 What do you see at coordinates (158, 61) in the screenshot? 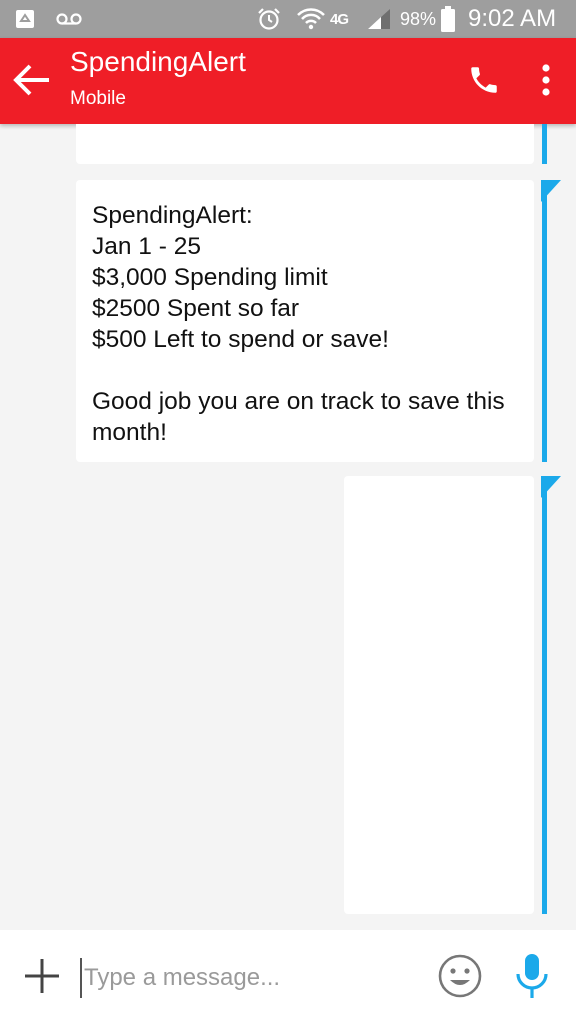
I see `contact-name: SpendingAlert` at bounding box center [158, 61].